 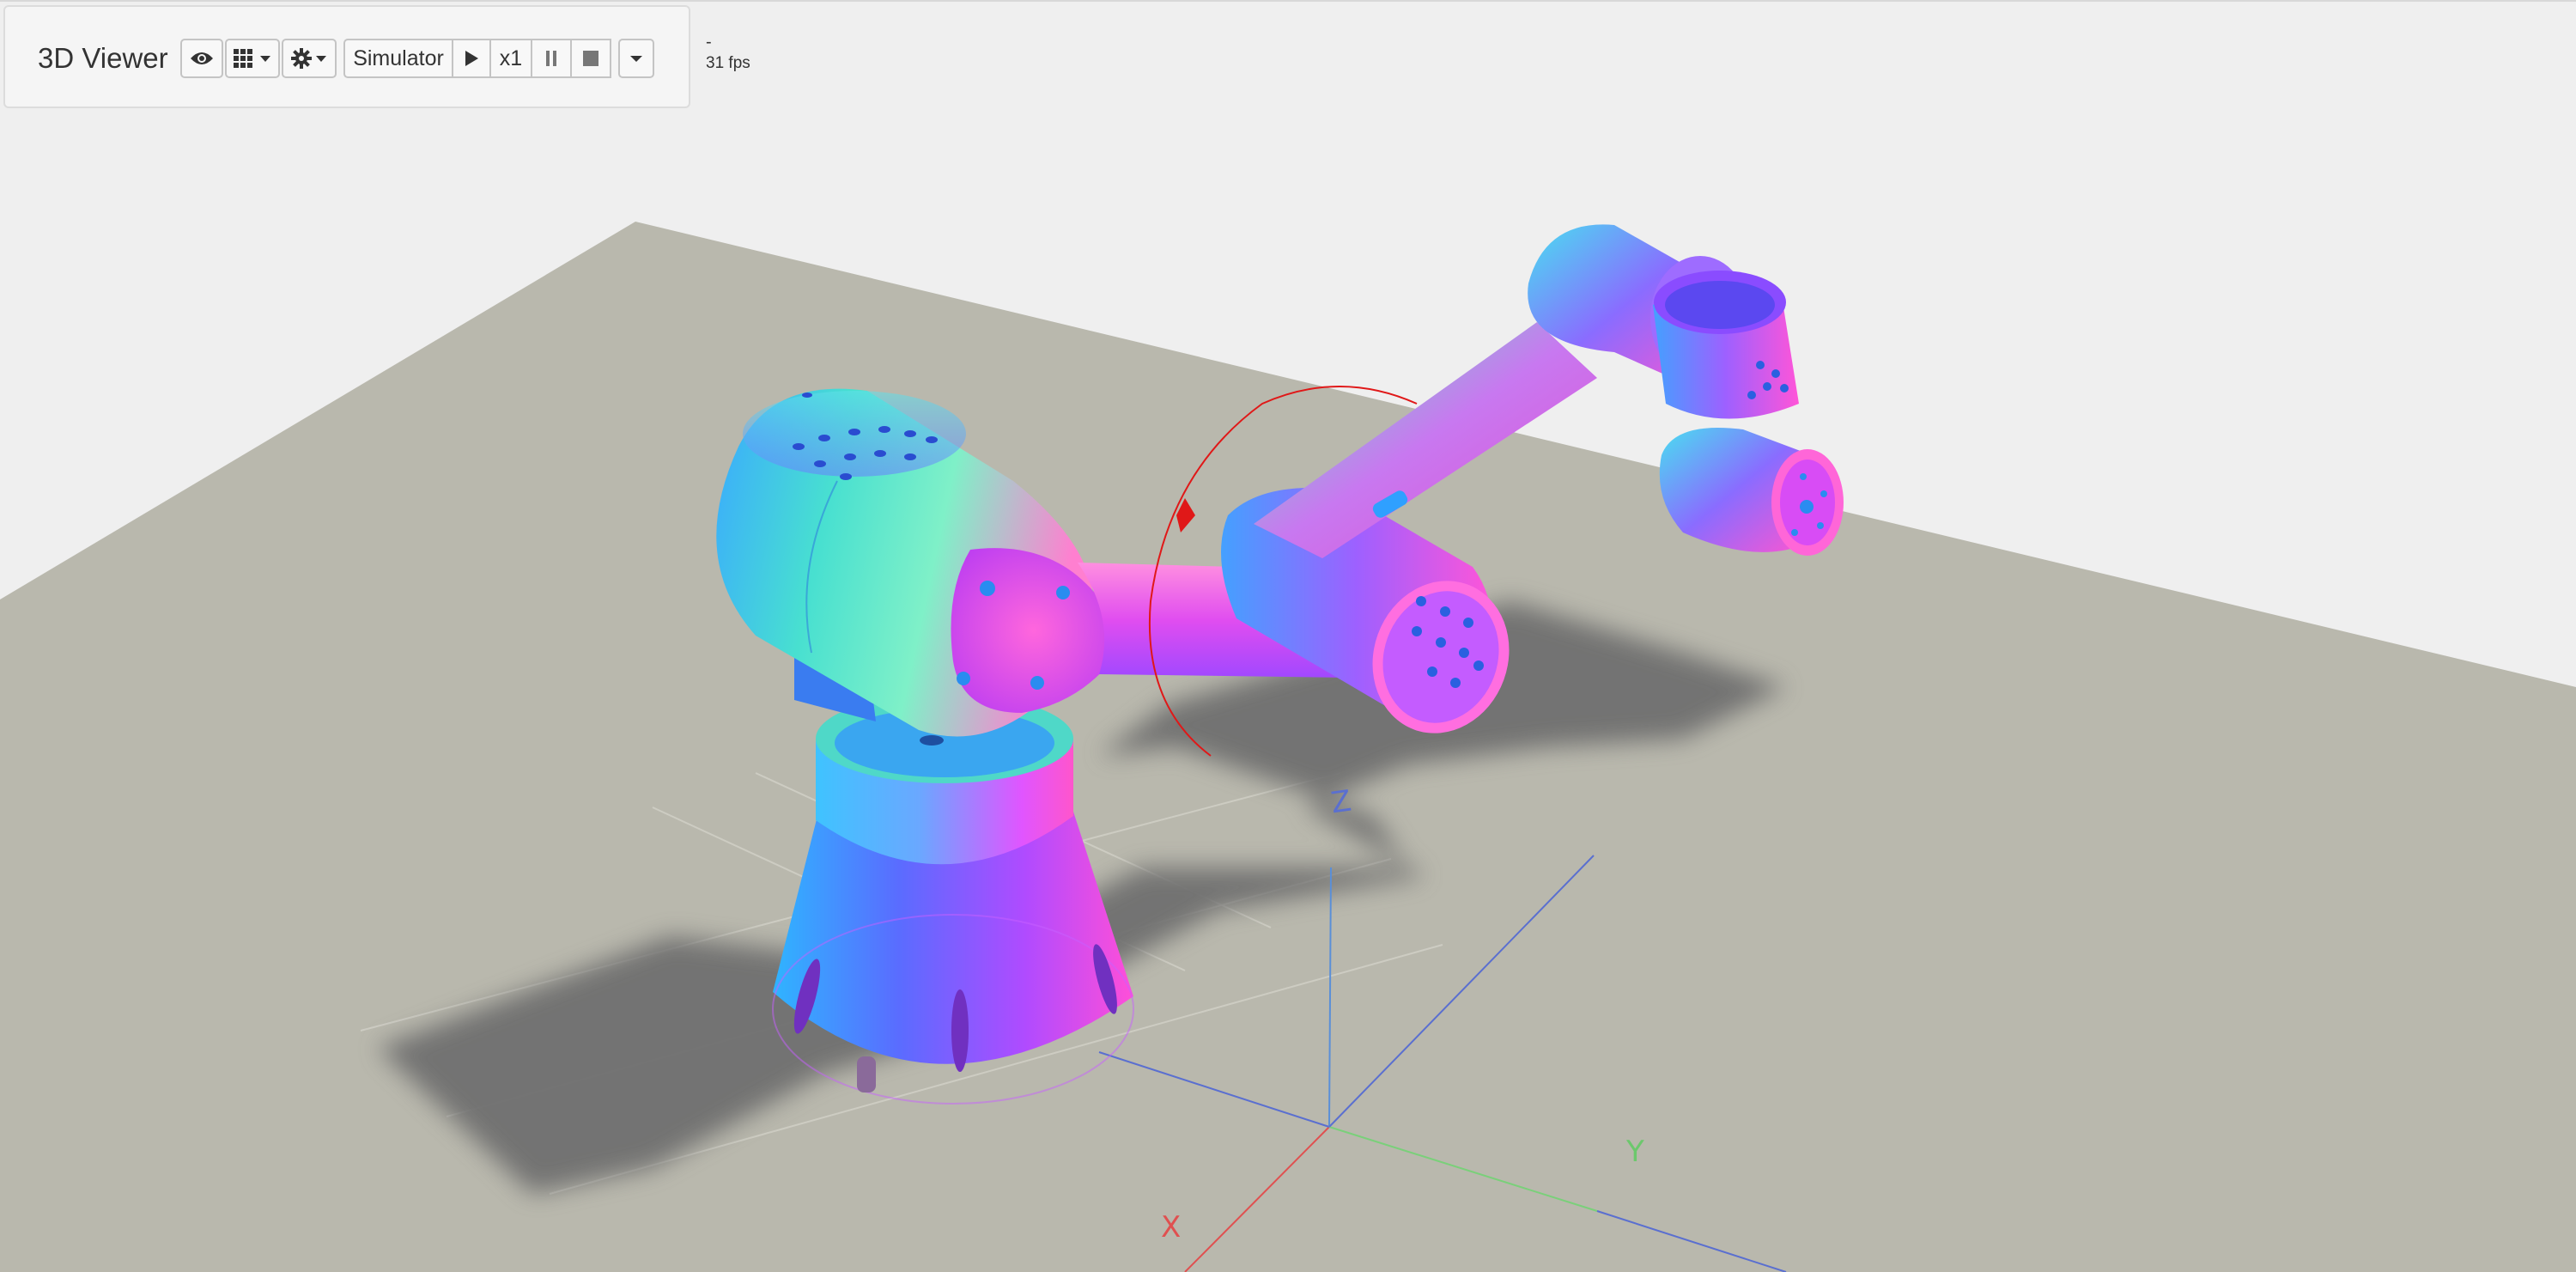 I want to click on status-indicator: -, so click(x=709, y=42).